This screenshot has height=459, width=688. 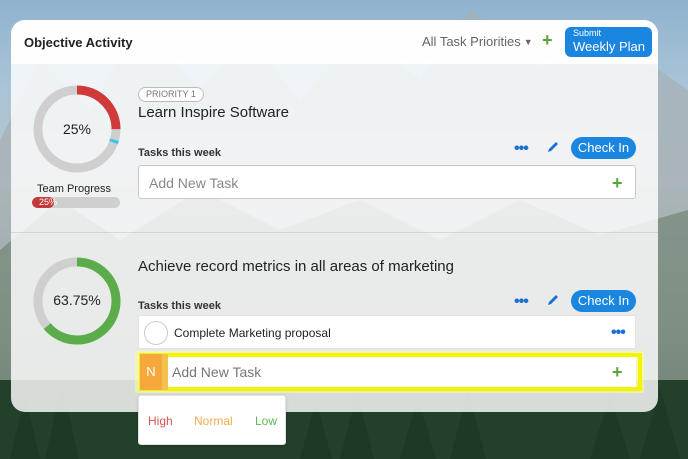 What do you see at coordinates (48, 202) in the screenshot?
I see `team-progress-text: 25%` at bounding box center [48, 202].